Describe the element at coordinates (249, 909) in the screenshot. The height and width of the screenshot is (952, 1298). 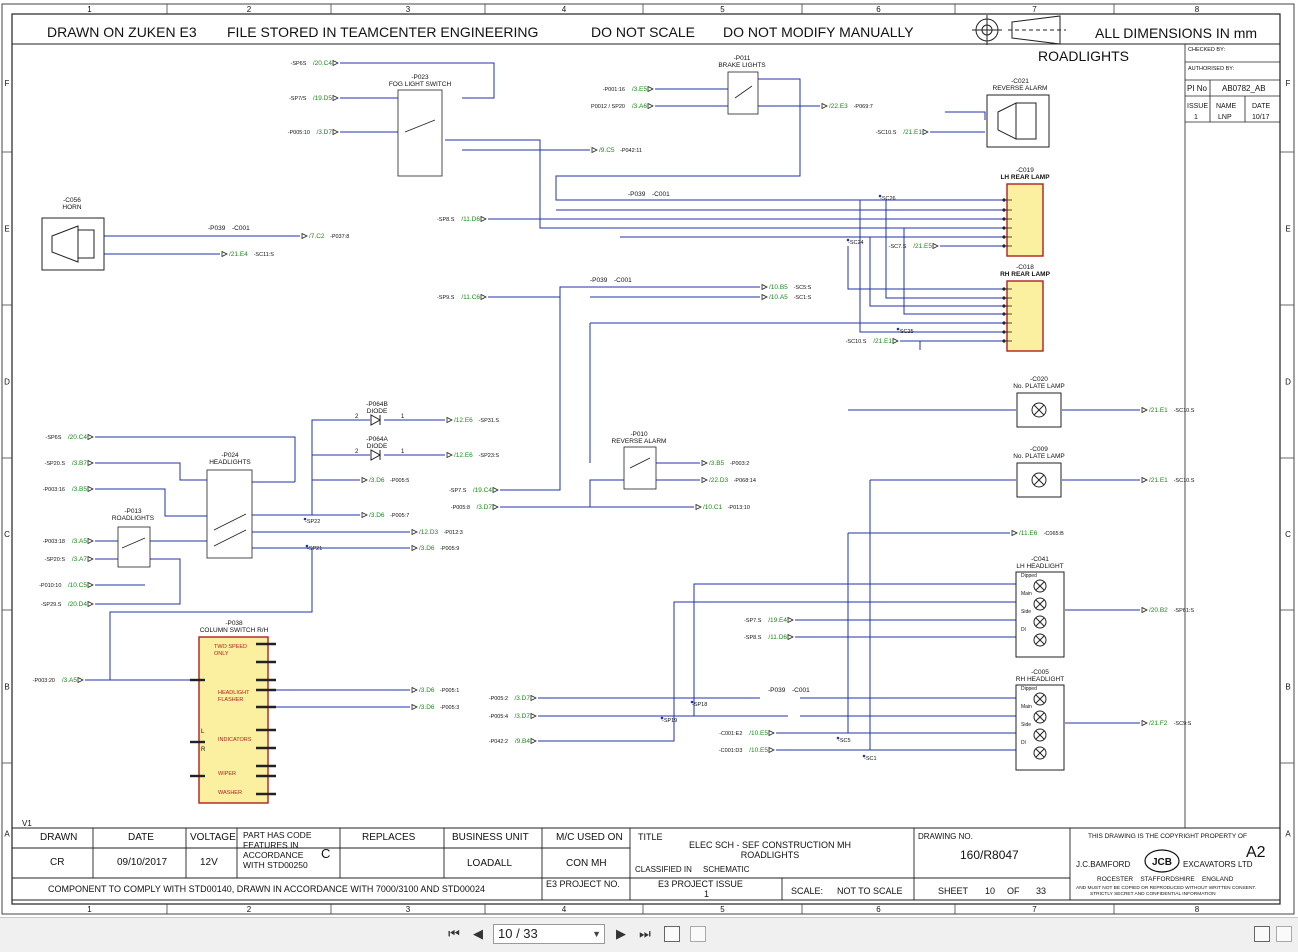
I see `column-marker-bottom: 2` at that location.